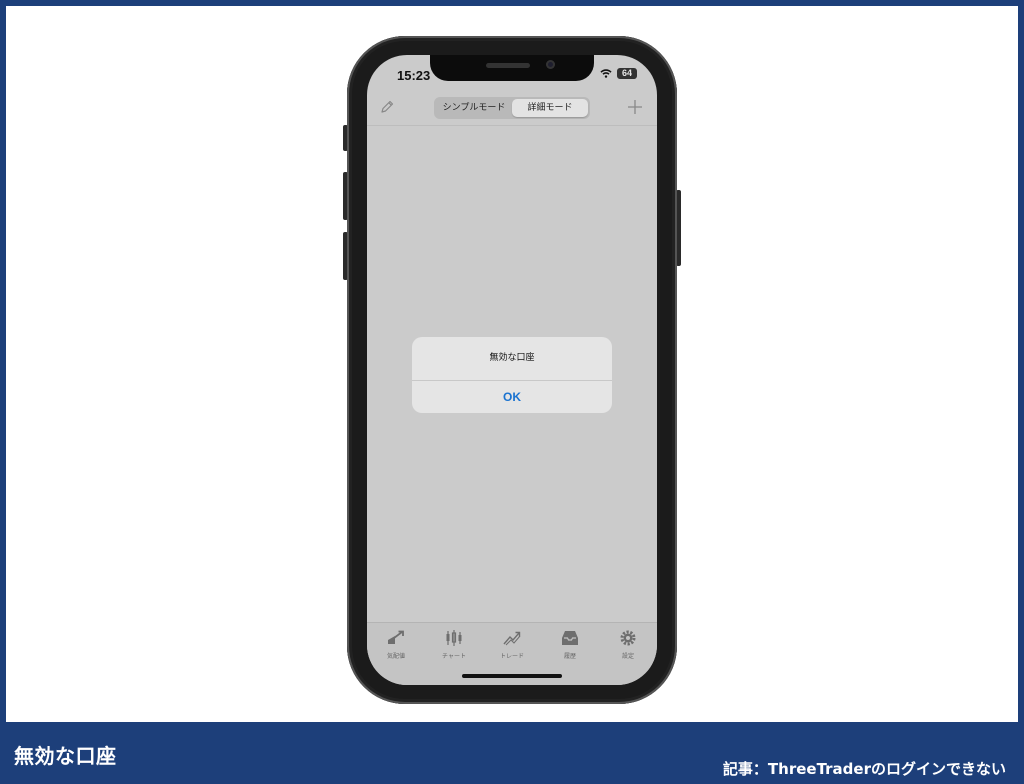  What do you see at coordinates (512, 676) in the screenshot?
I see `home-indicator` at bounding box center [512, 676].